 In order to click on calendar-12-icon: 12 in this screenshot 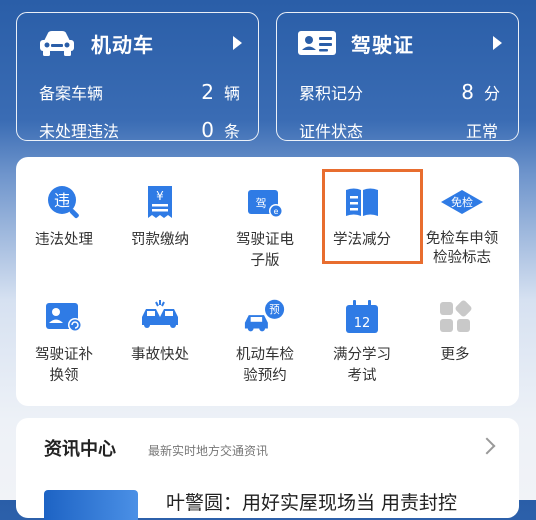, I will do `click(362, 317)`.